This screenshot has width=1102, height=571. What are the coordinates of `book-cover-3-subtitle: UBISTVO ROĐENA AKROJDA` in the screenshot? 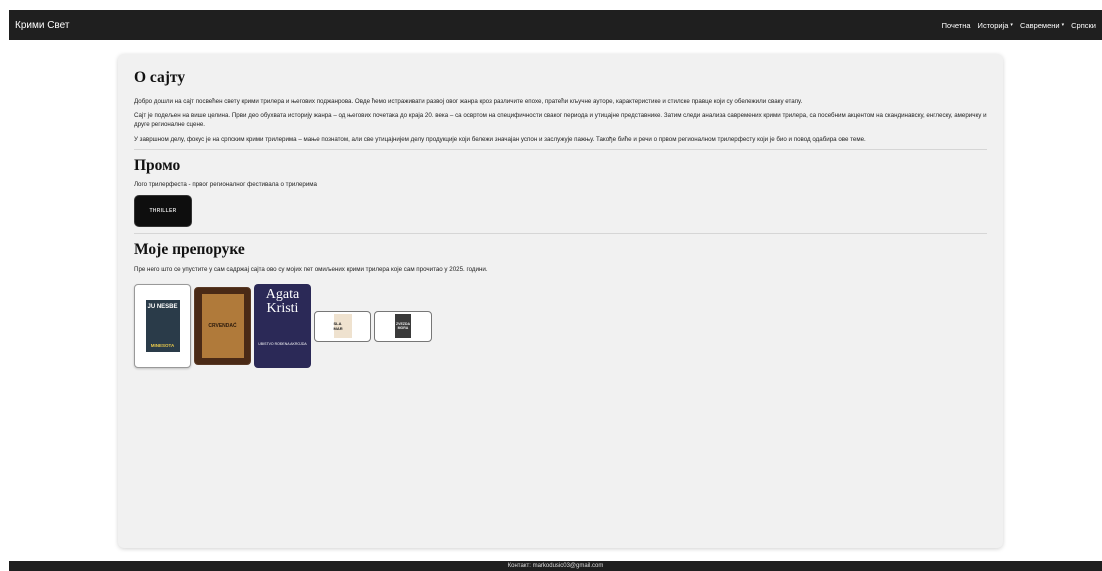 It's located at (282, 344).